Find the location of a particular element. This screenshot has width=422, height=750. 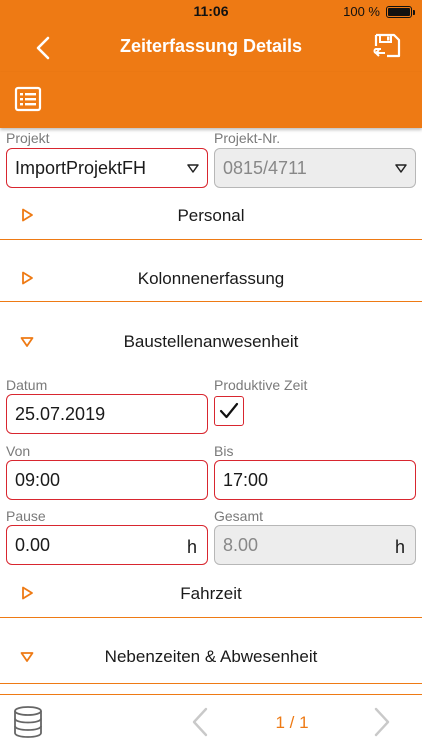

section-baustellenanwesenheit: Baustellenanwesenheit is located at coordinates (211, 335).